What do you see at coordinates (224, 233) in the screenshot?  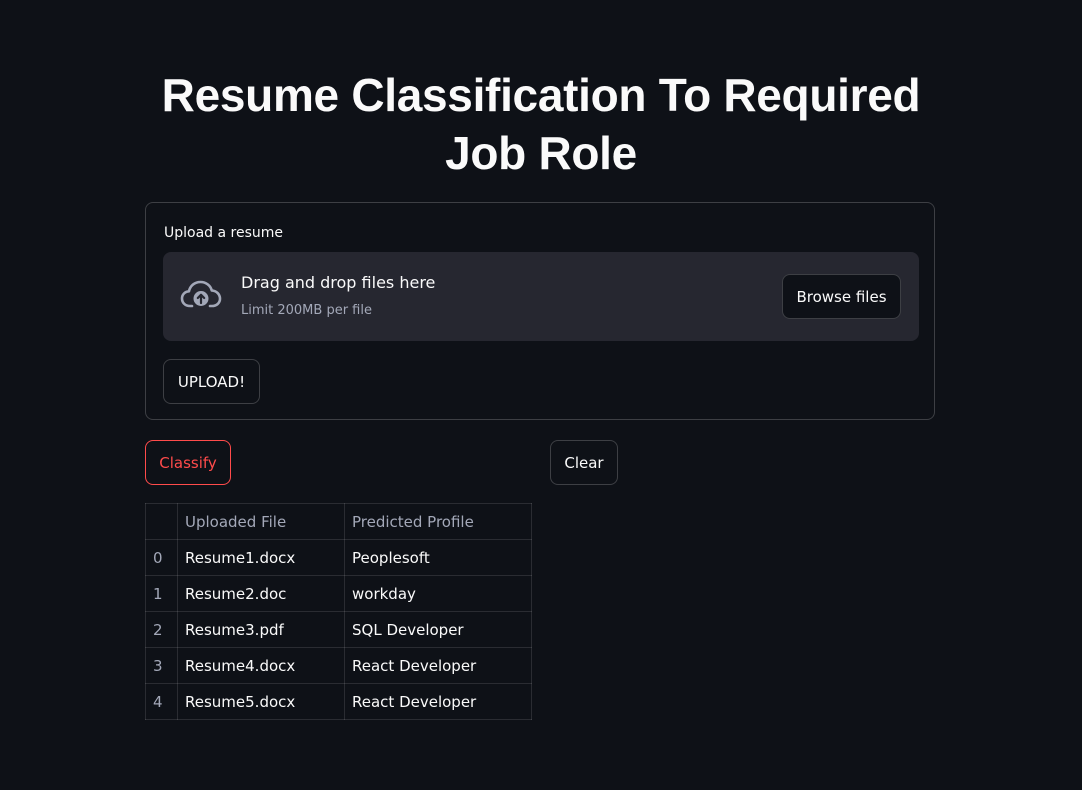 I see `uploader-label: Upload a resume` at bounding box center [224, 233].